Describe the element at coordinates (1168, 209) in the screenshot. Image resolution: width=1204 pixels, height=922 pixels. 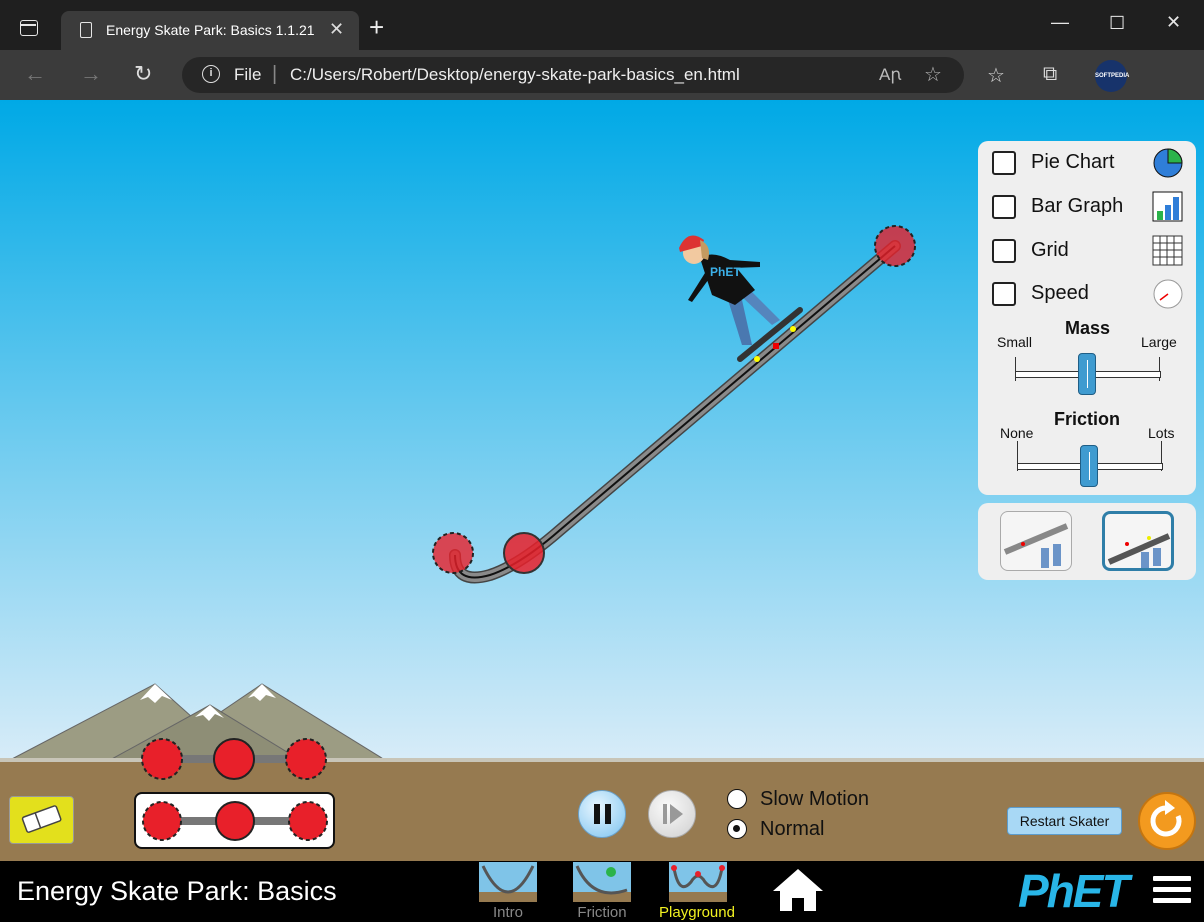
I see `bar-graph-icon` at that location.